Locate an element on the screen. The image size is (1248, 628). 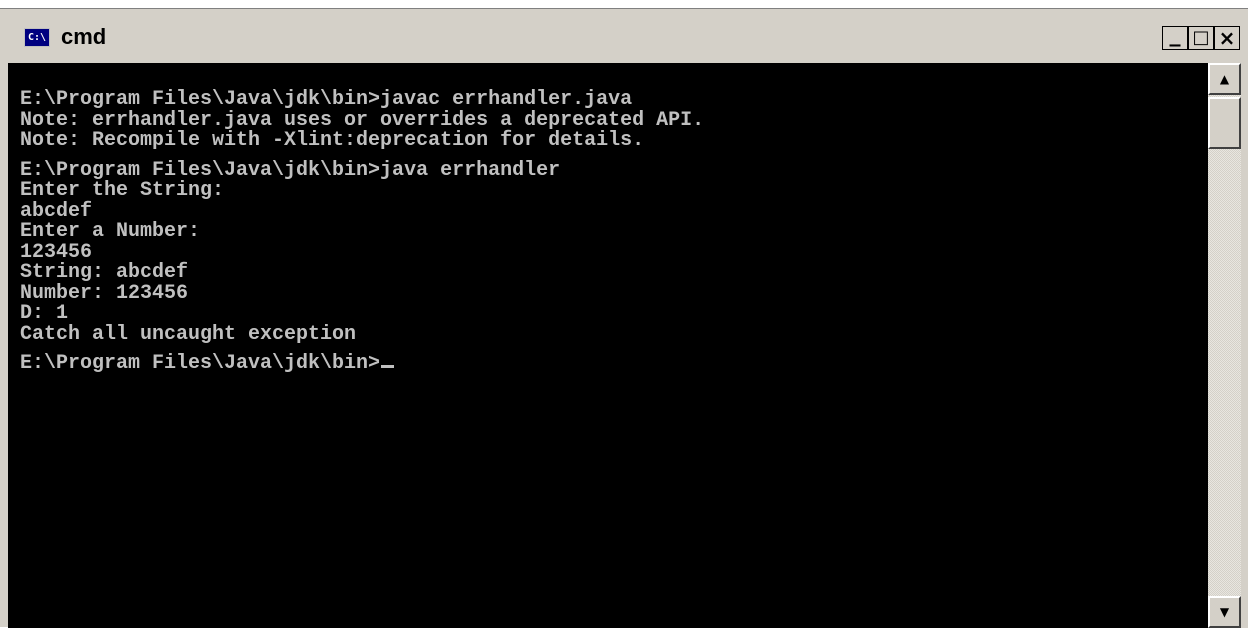
close-button: × is located at coordinates (1227, 38).